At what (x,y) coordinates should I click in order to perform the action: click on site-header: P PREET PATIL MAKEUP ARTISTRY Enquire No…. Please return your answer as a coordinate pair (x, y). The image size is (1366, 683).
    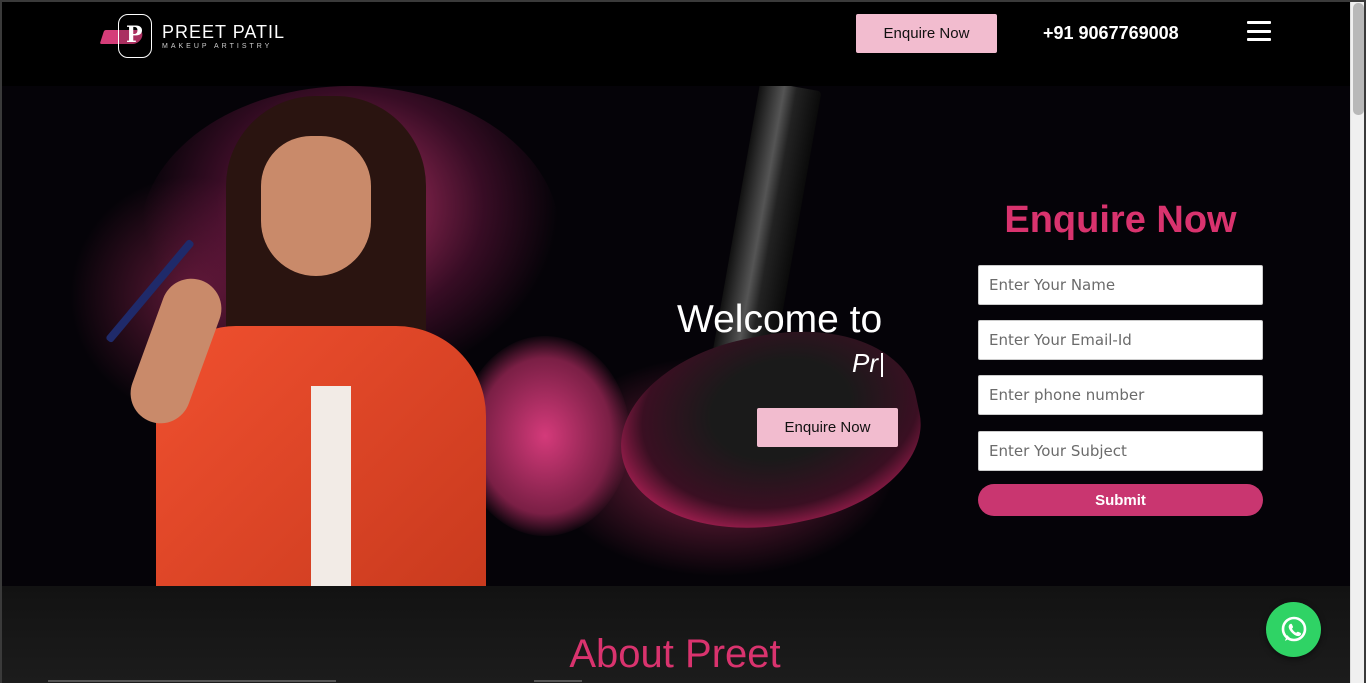
    Looking at the image, I should click on (675, 43).